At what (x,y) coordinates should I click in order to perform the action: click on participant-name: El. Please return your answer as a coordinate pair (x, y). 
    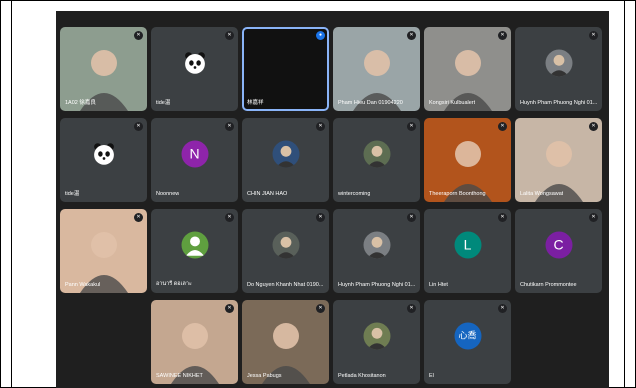
    Looking at the image, I should click on (431, 376).